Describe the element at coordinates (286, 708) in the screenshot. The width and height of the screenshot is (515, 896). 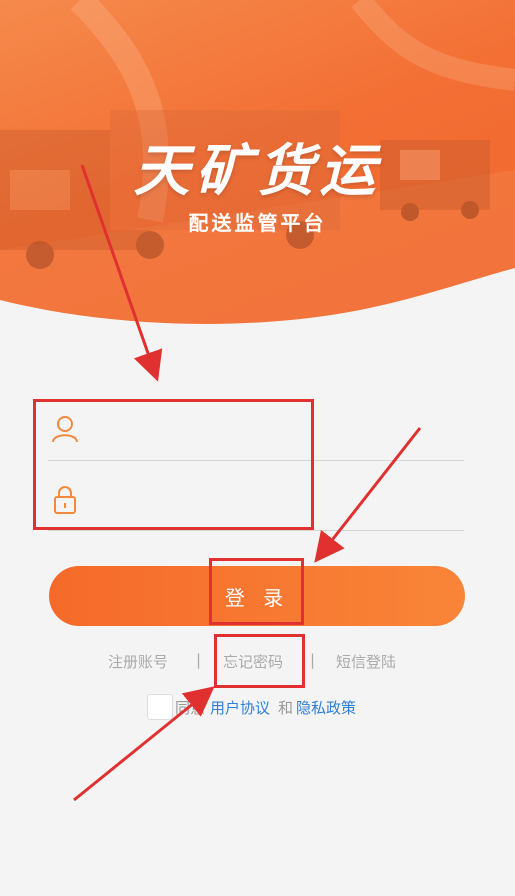
I see `agreement-and: 和` at that location.